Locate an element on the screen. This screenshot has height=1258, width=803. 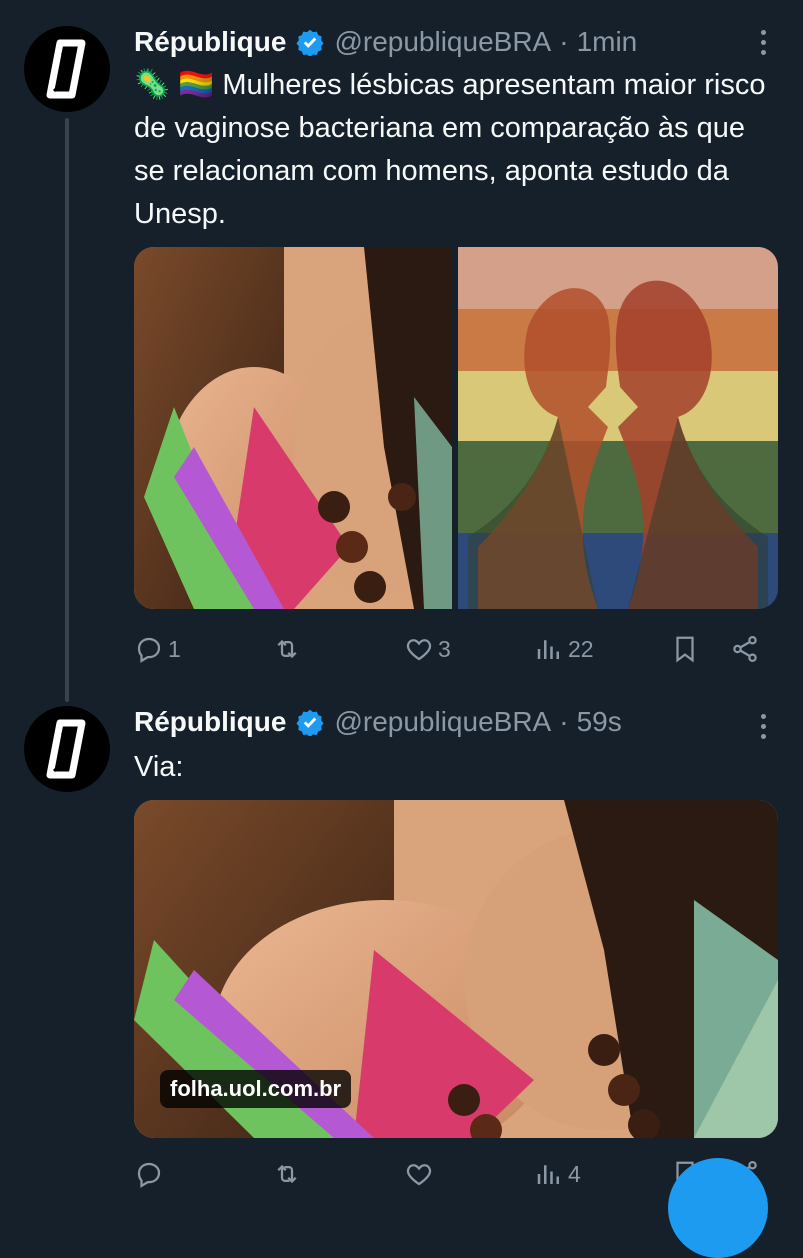
tweet-text: Via: is located at coordinates (450, 767).